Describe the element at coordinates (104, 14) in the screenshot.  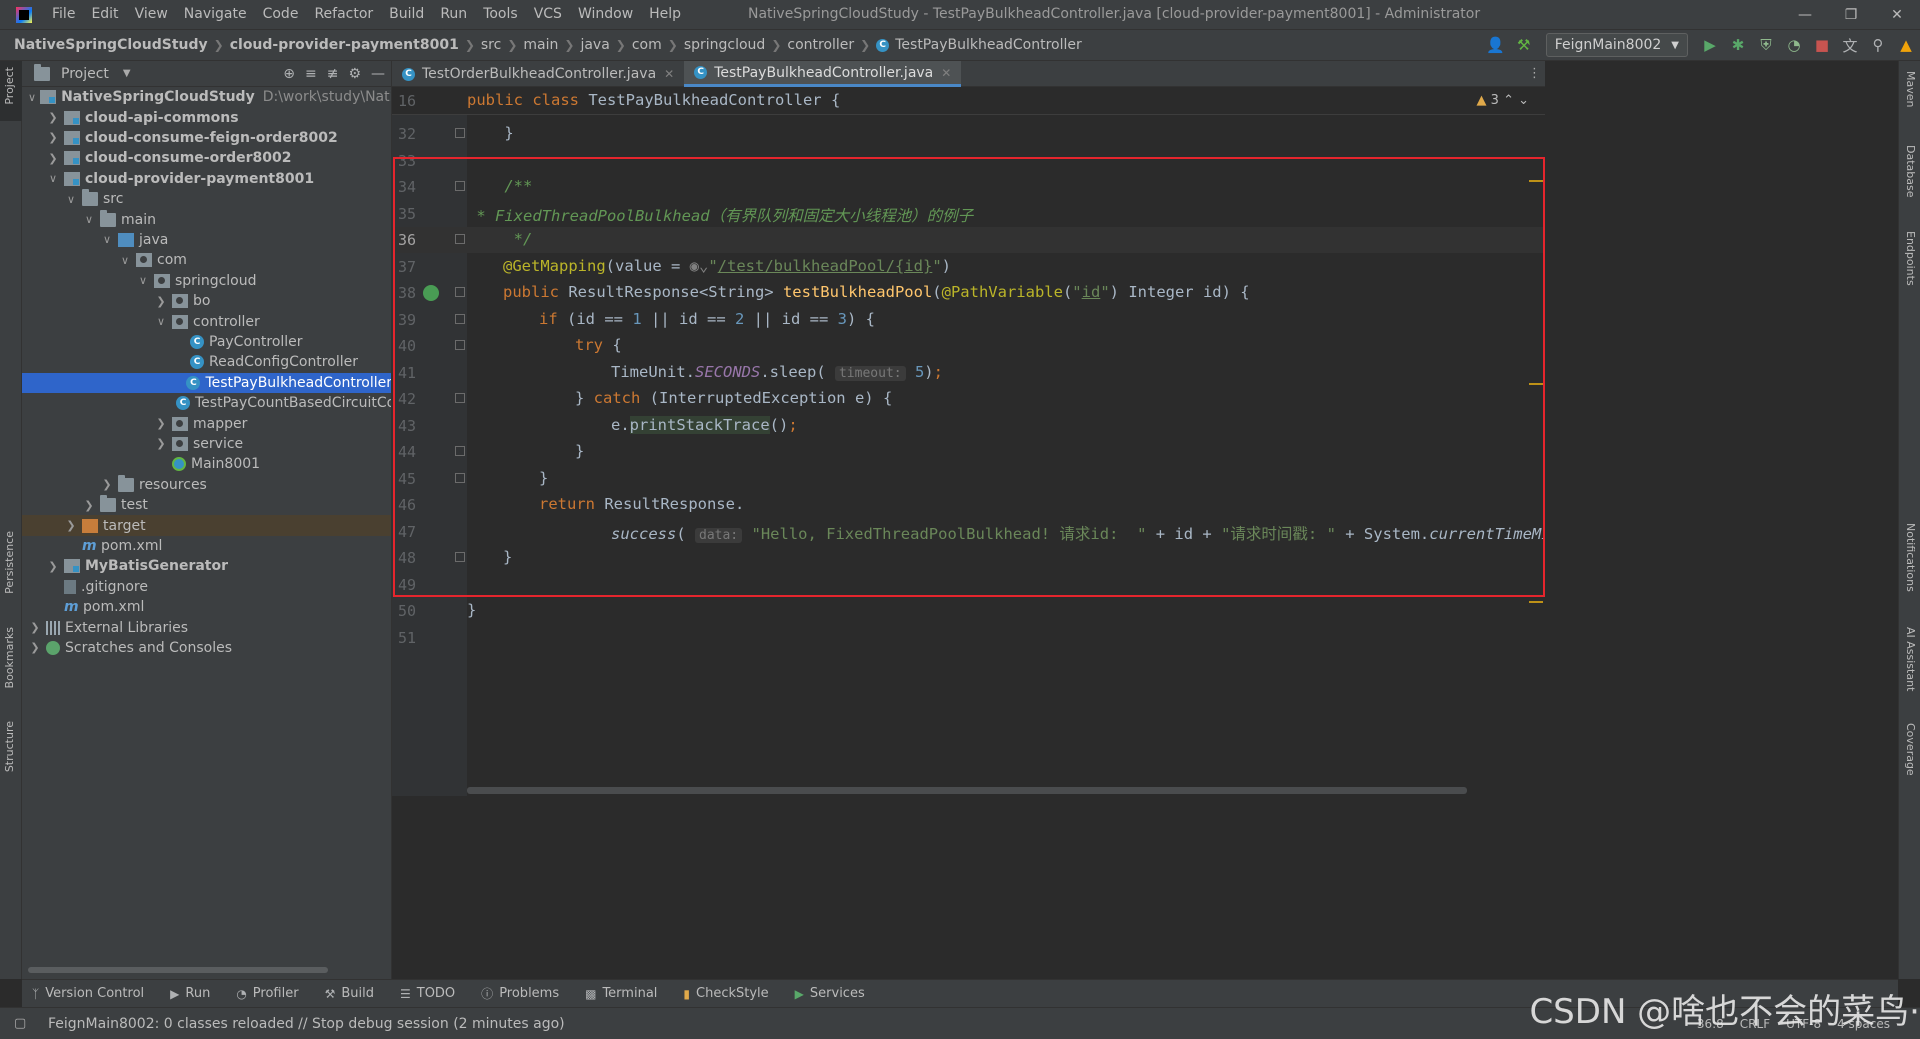
I see `menu-edit: Edit` at that location.